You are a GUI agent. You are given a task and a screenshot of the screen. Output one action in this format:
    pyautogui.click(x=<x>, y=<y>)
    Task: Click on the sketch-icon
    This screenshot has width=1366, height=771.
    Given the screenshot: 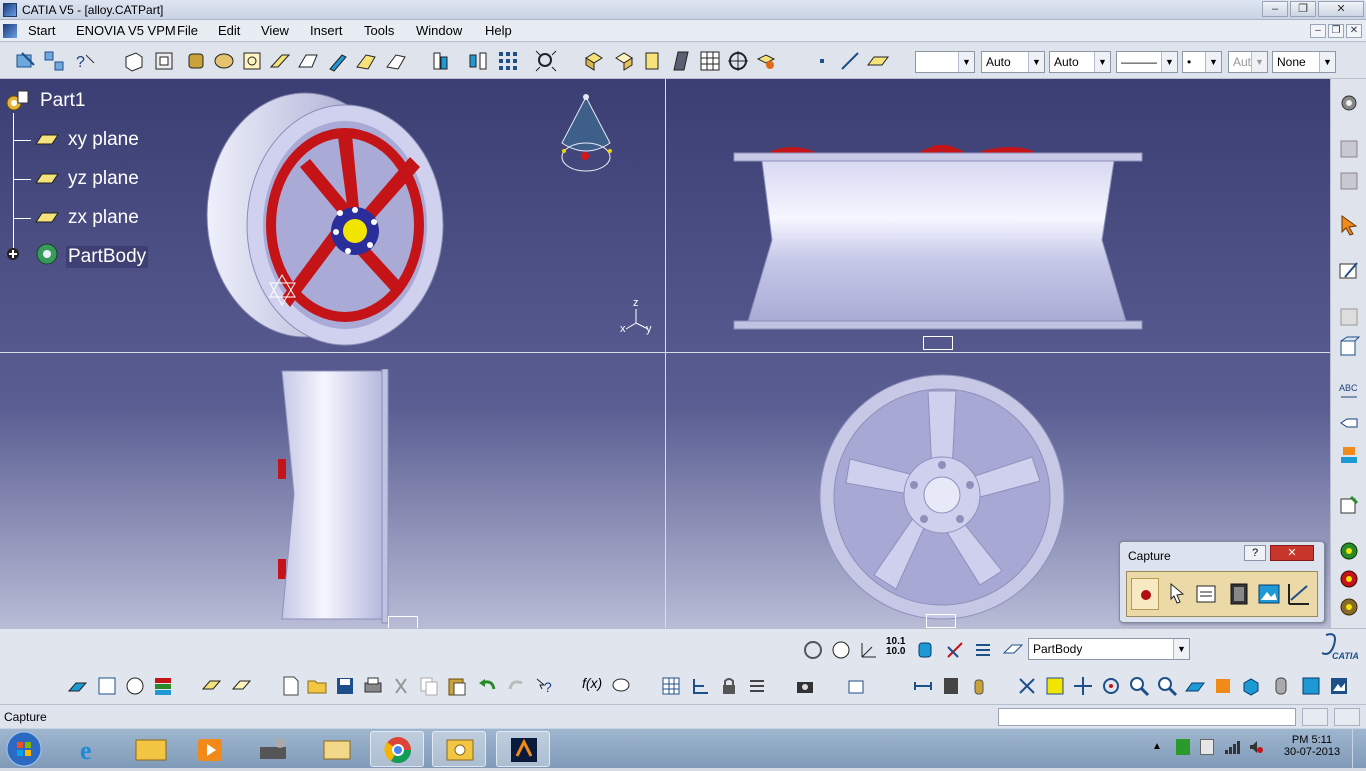 What is the action you would take?
    pyautogui.click(x=26, y=61)
    